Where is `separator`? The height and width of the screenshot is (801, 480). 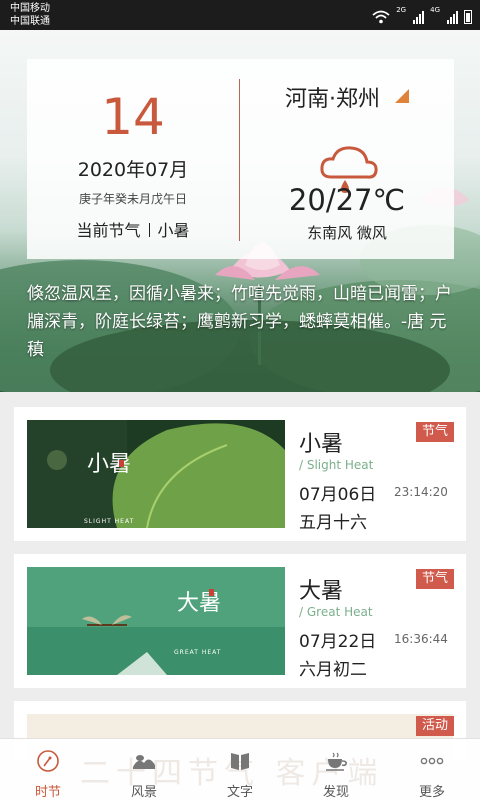 separator is located at coordinates (149, 230).